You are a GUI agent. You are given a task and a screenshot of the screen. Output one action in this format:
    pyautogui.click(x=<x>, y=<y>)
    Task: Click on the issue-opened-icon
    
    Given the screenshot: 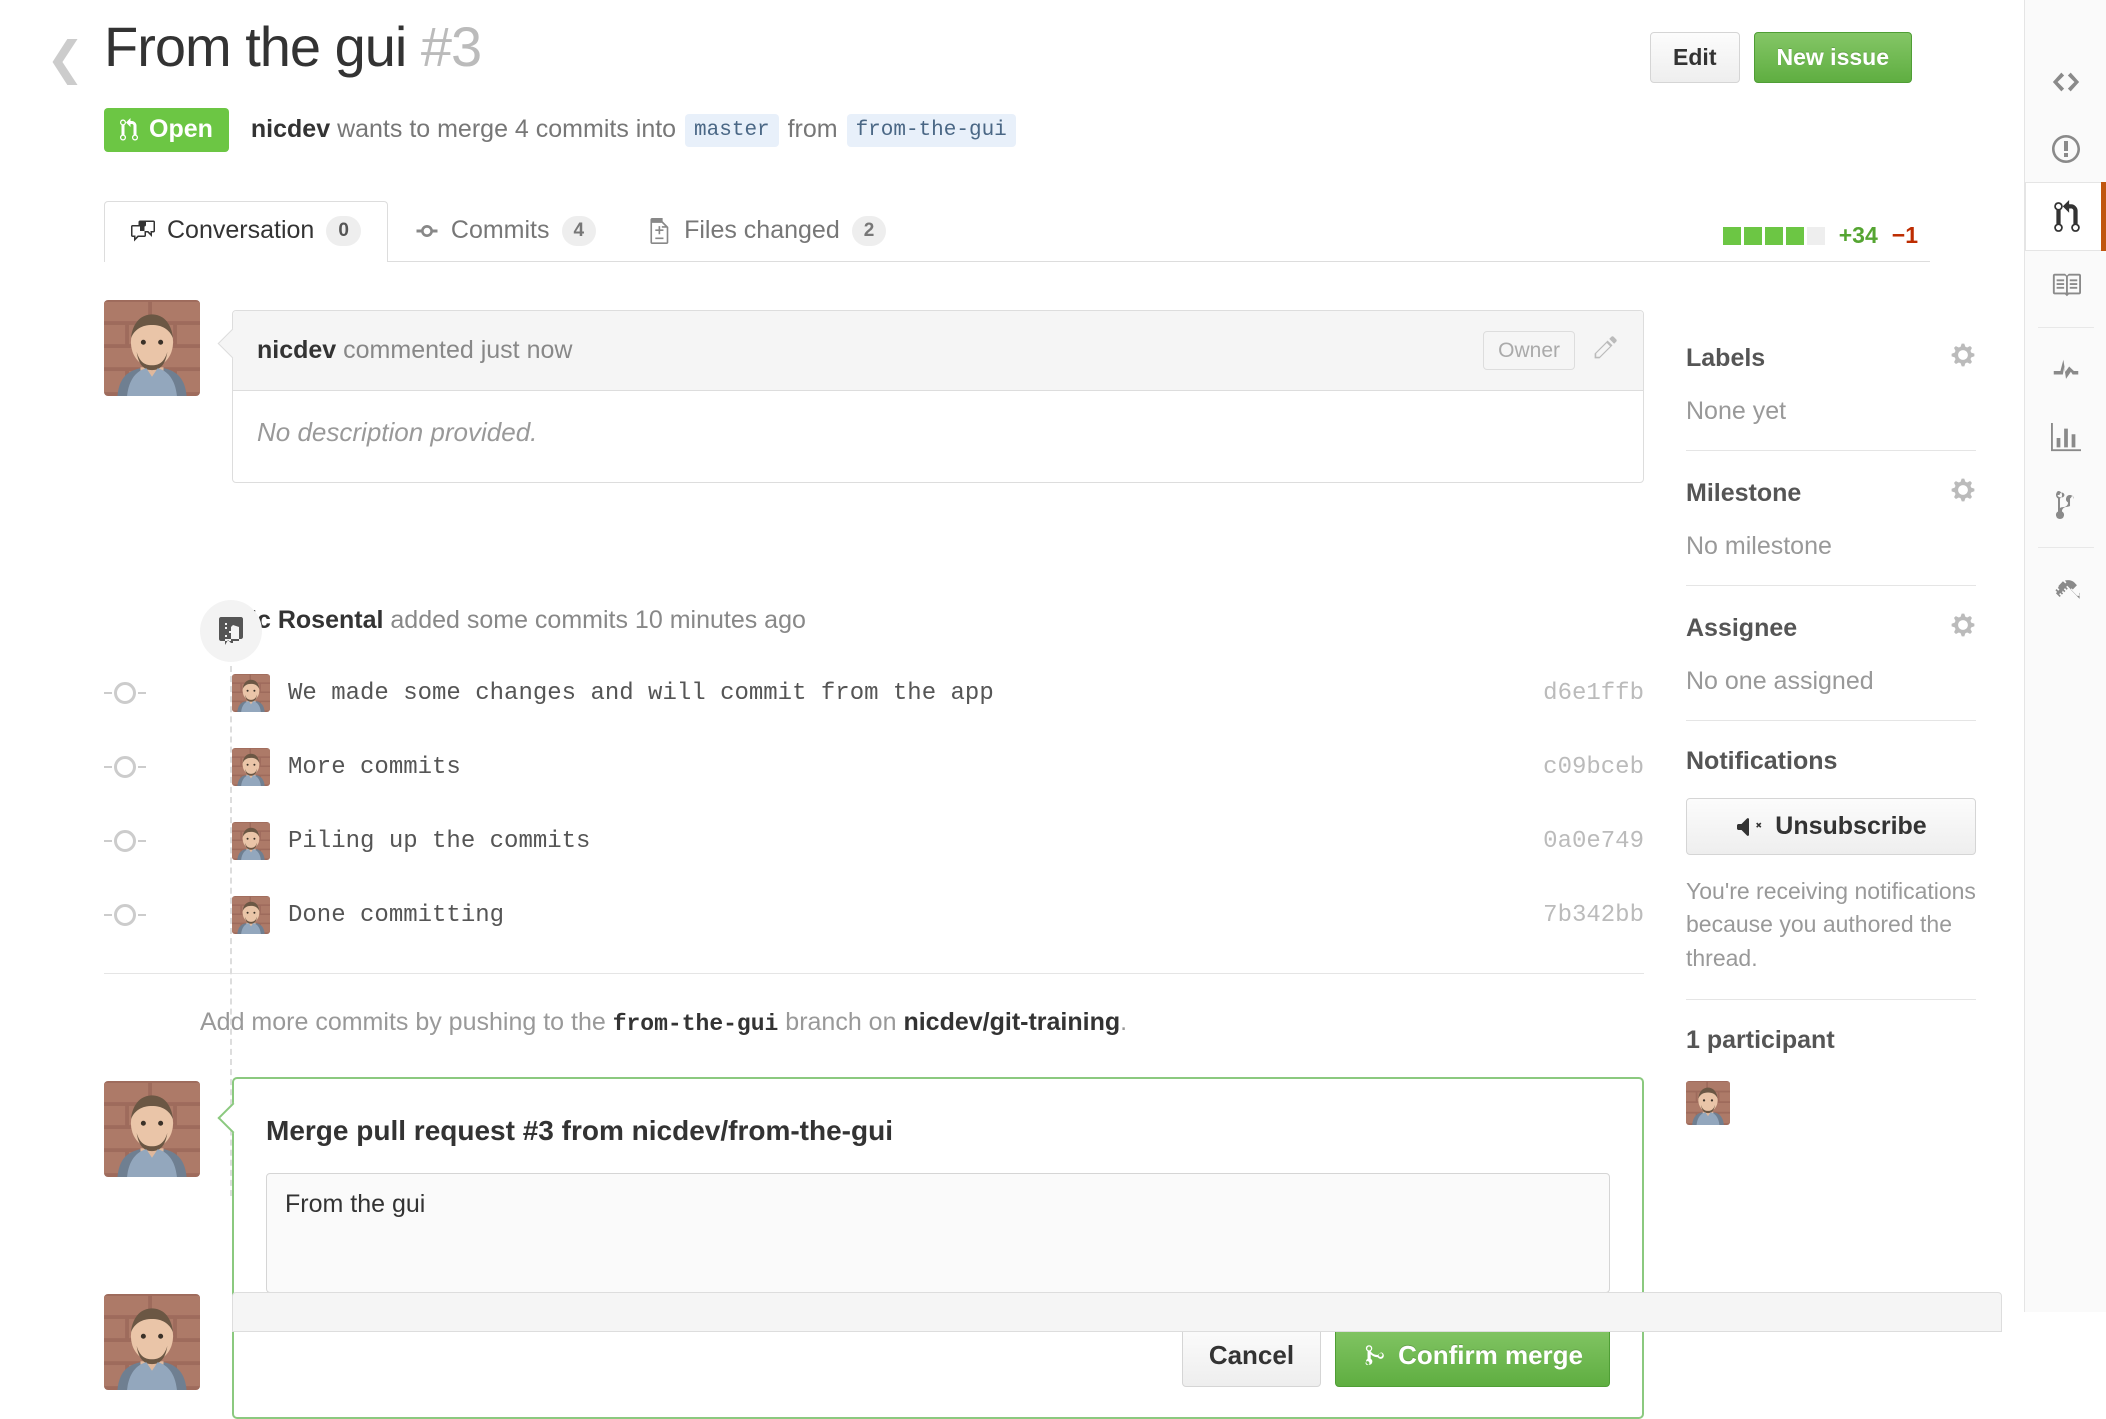 What is the action you would take?
    pyautogui.click(x=2066, y=148)
    